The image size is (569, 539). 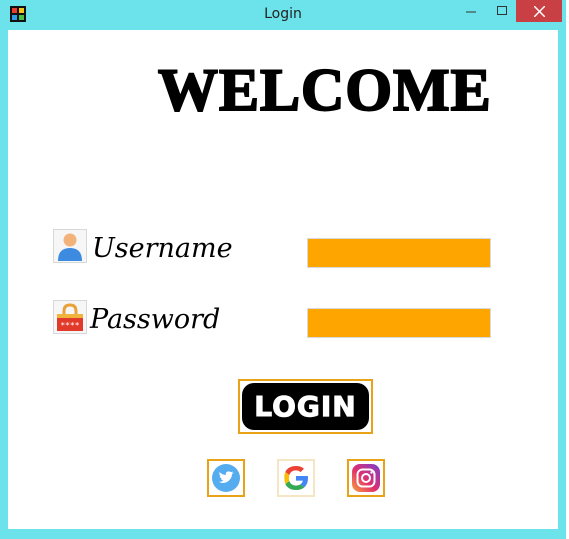 I want to click on password-input, so click(x=399, y=323).